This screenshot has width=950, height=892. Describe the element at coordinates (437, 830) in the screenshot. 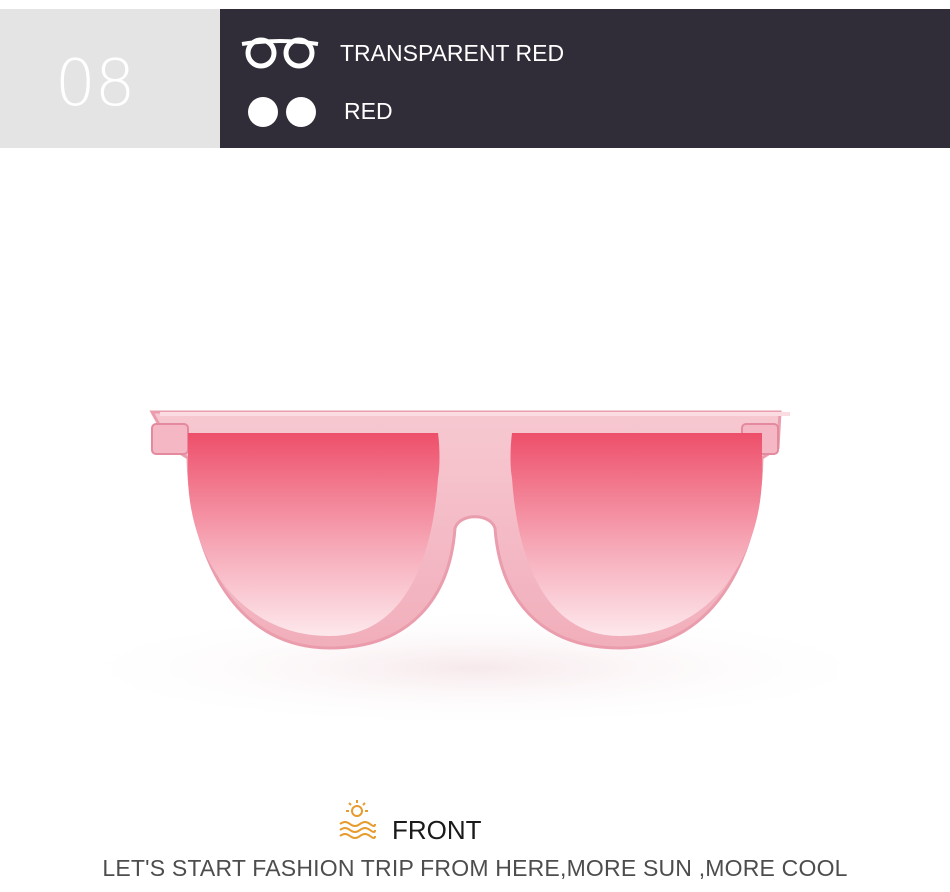

I see `view-label: FRONT` at that location.